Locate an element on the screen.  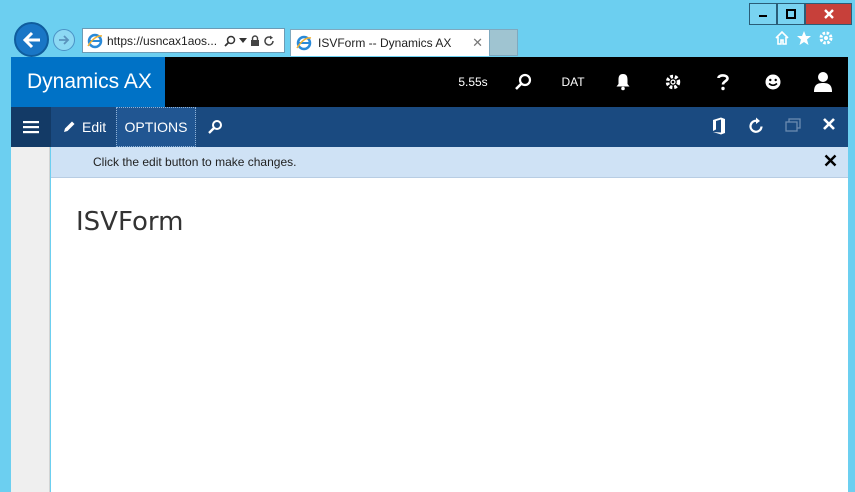
settings-button is located at coordinates (673, 82).